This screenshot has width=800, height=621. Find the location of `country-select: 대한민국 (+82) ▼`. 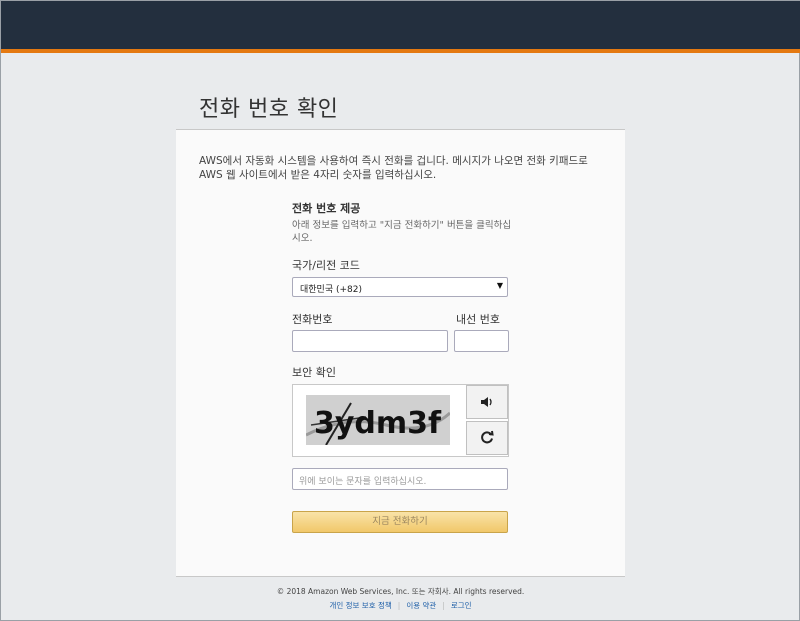

country-select: 대한민국 (+82) ▼ is located at coordinates (400, 287).